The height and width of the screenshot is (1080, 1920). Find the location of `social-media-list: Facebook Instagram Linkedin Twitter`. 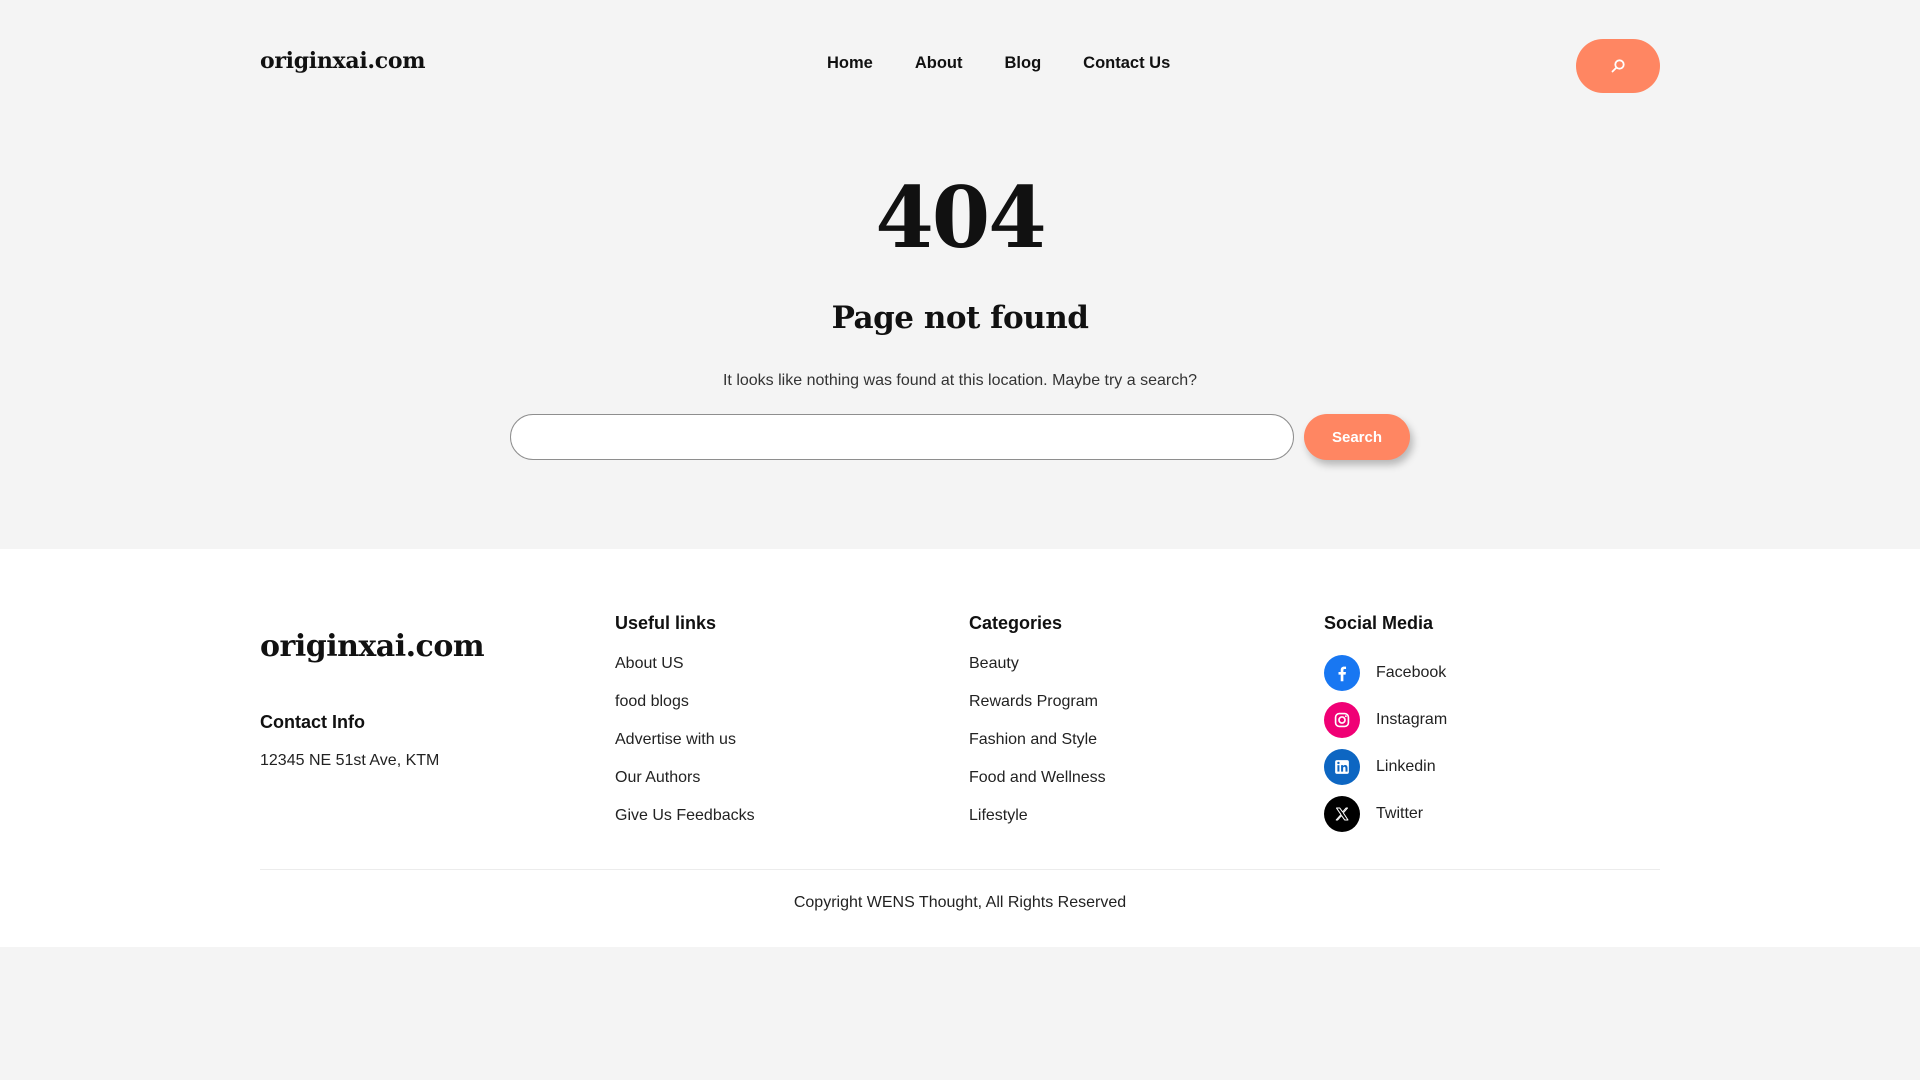

social-media-list: Facebook Instagram Linkedin Twitter is located at coordinates (1385, 743).